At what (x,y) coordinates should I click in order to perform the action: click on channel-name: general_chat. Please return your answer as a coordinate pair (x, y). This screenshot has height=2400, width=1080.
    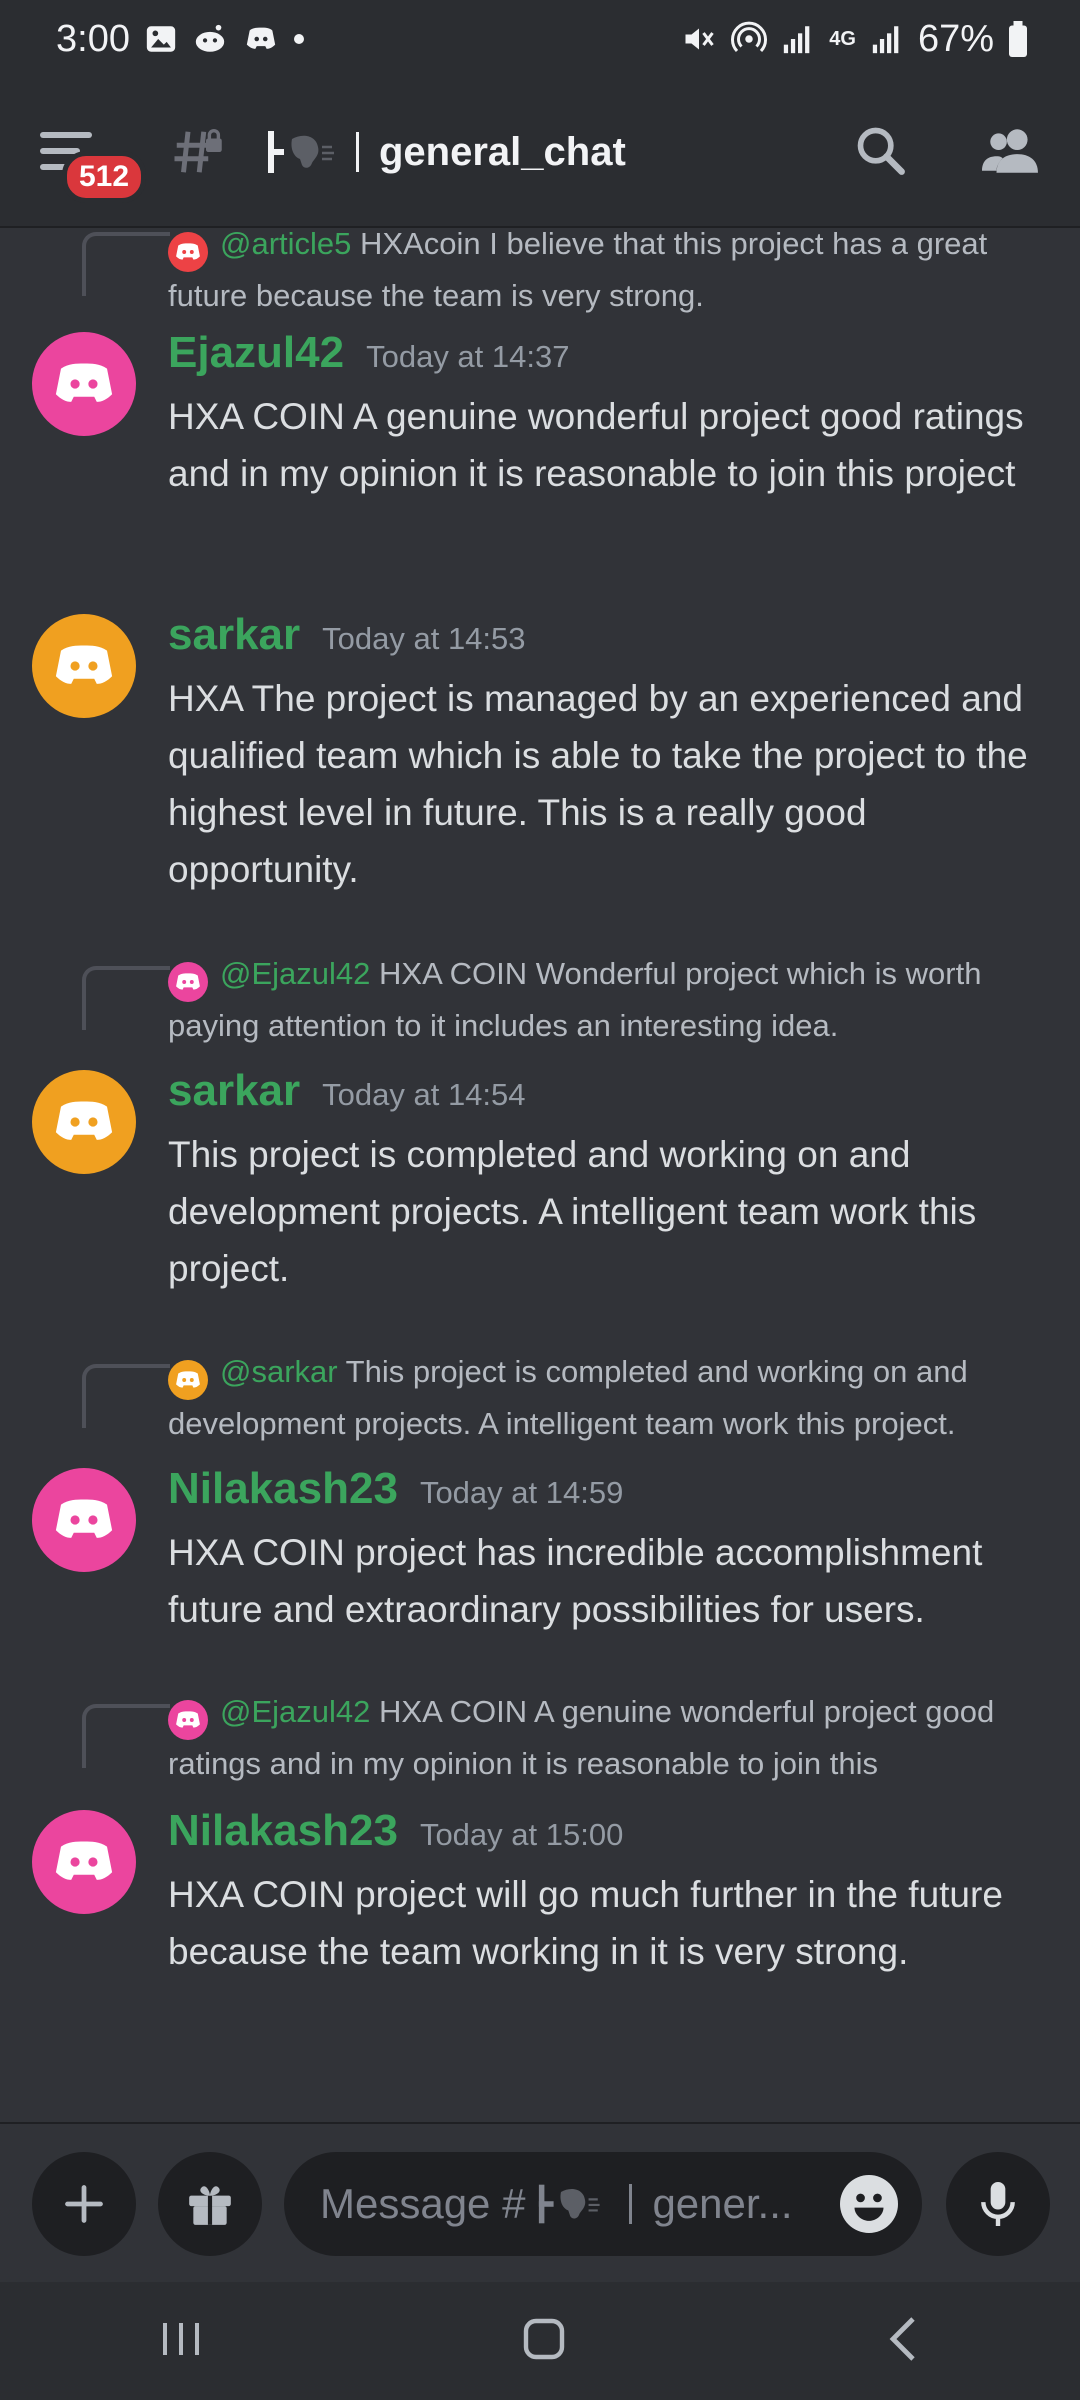
    Looking at the image, I should click on (502, 151).